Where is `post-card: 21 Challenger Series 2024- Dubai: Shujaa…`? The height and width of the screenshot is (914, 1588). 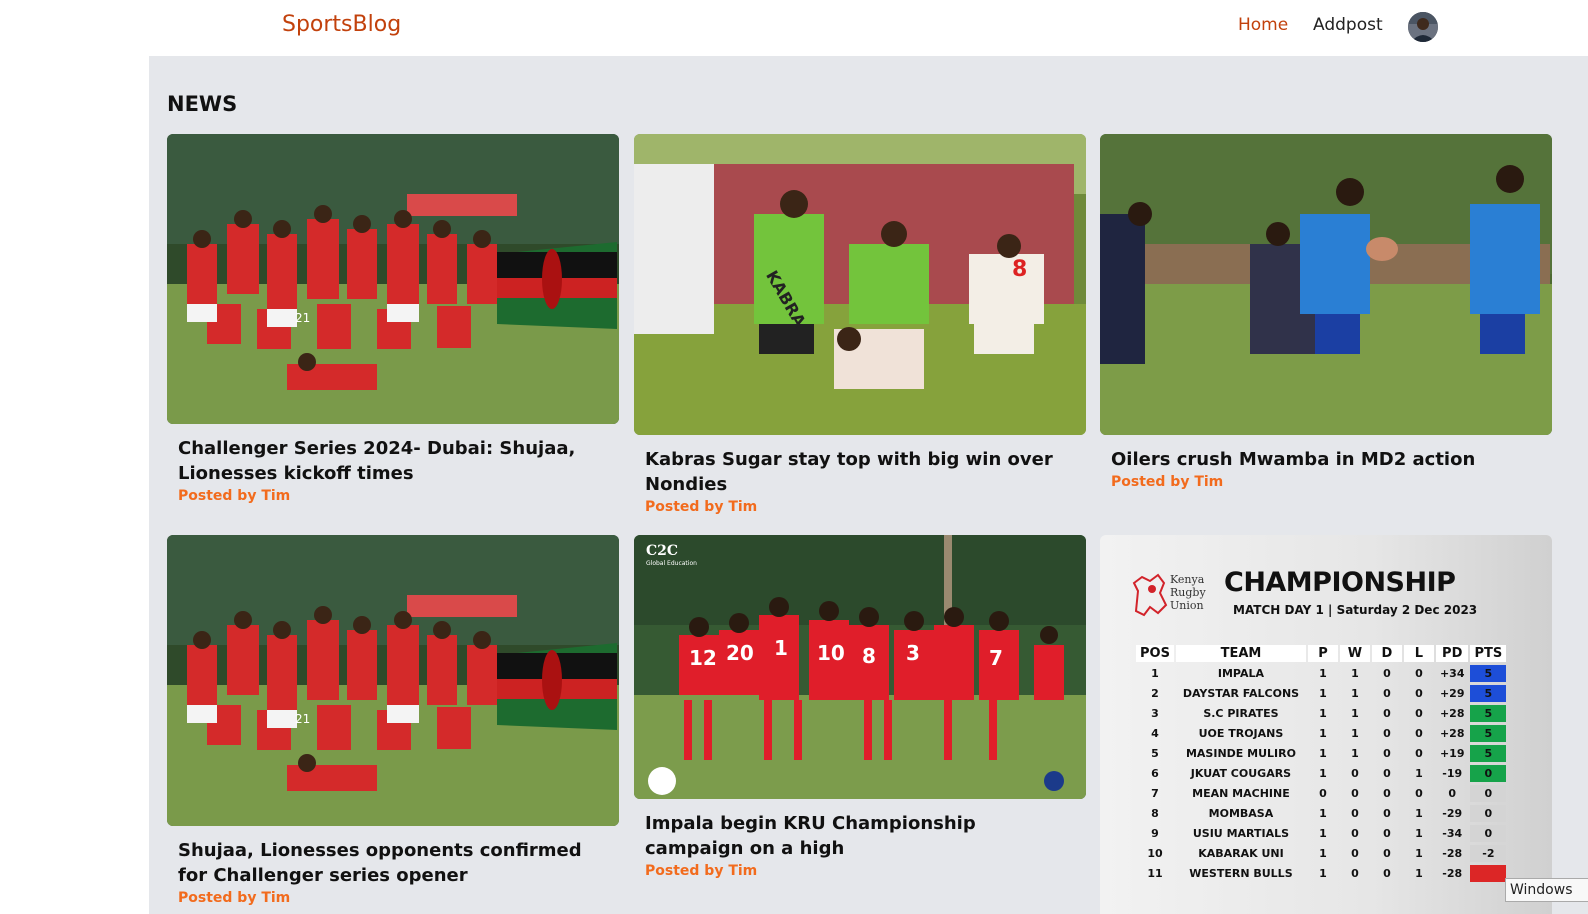 post-card: 21 Challenger Series 2024- Dubai: Shujaa… is located at coordinates (393, 319).